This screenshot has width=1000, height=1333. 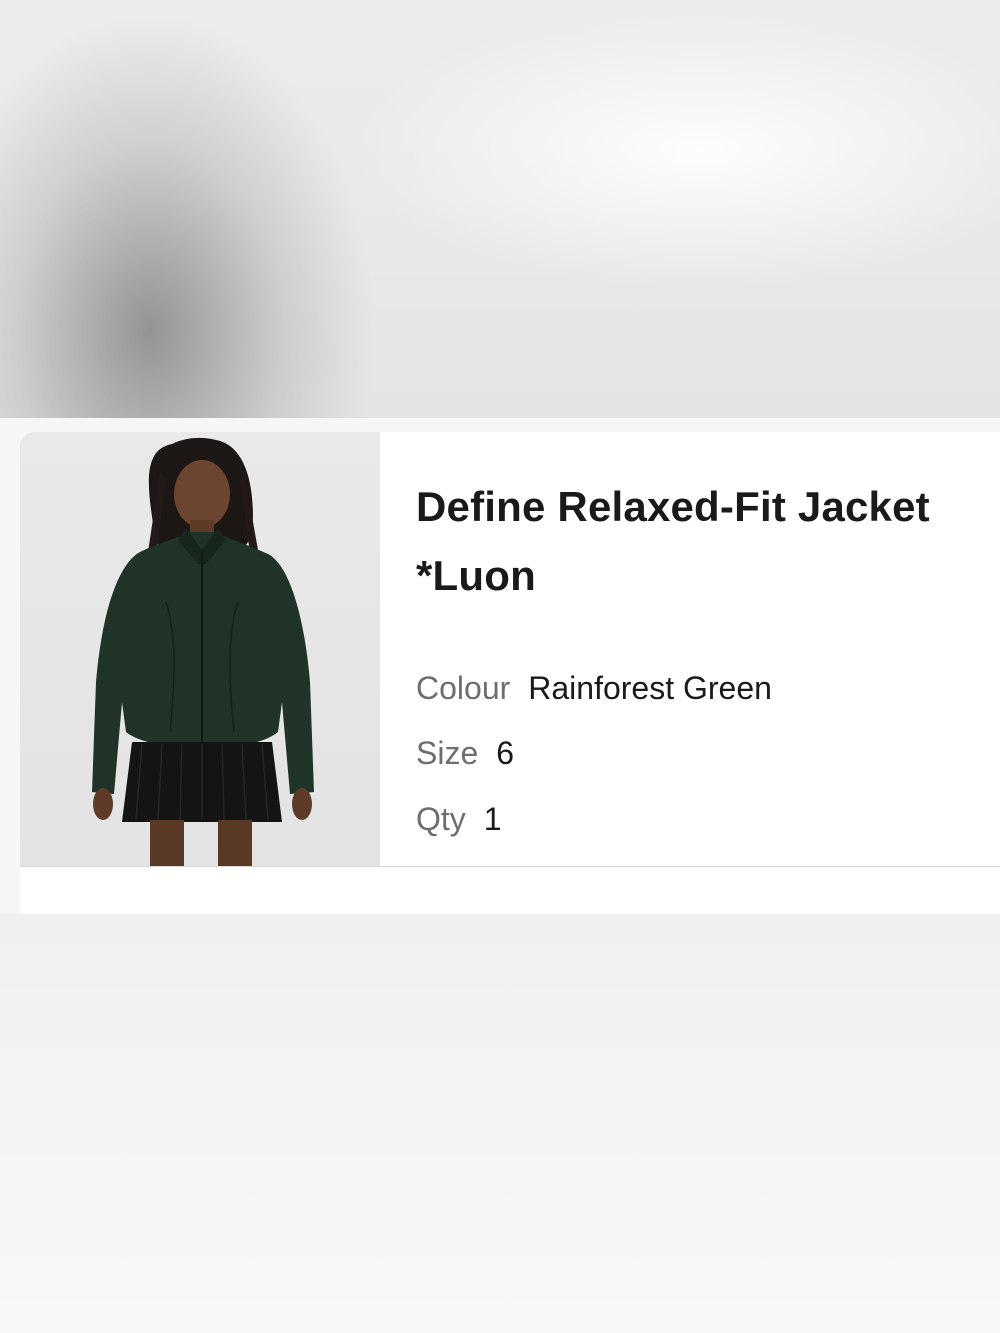 What do you see at coordinates (447, 753) in the screenshot?
I see `size-label: Size` at bounding box center [447, 753].